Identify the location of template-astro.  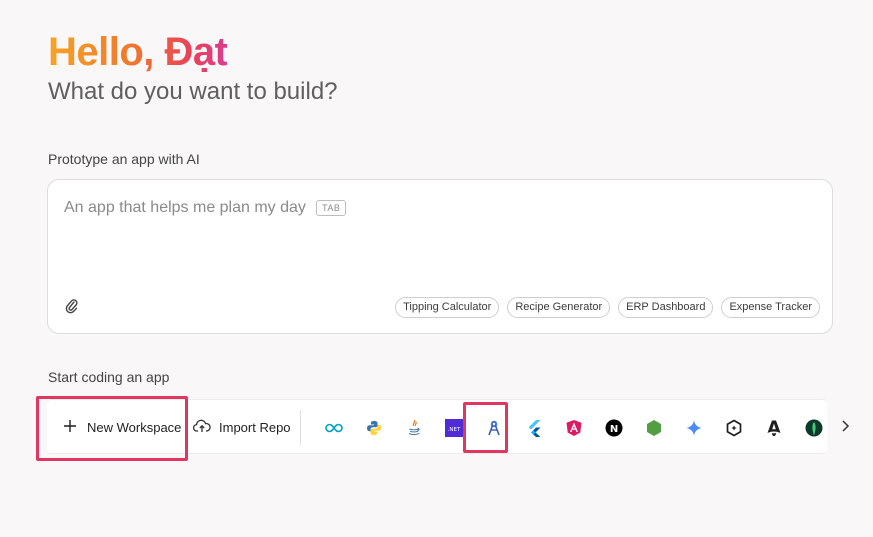
(774, 428).